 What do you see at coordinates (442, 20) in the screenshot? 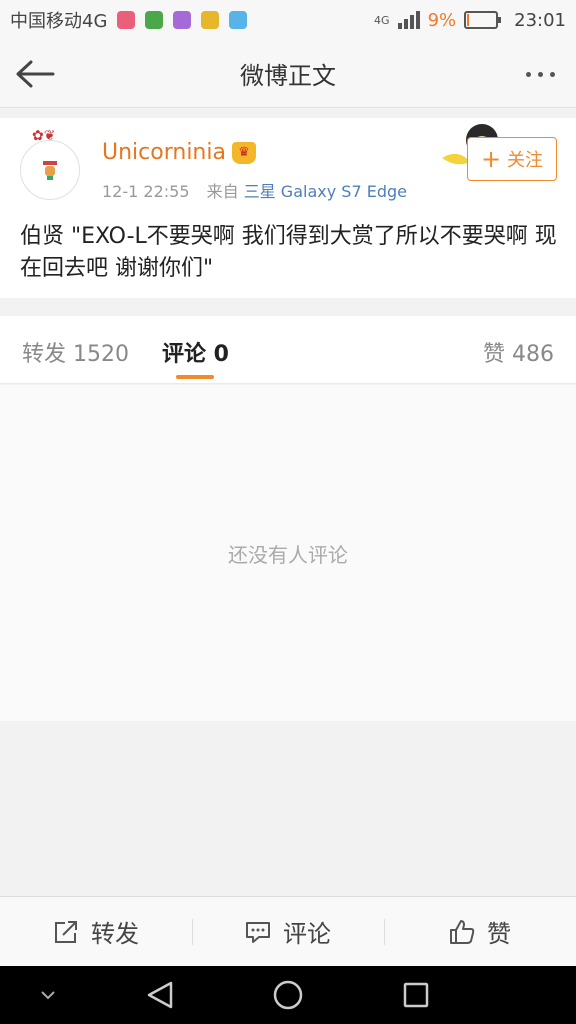
I see `battery-percent: 9%` at bounding box center [442, 20].